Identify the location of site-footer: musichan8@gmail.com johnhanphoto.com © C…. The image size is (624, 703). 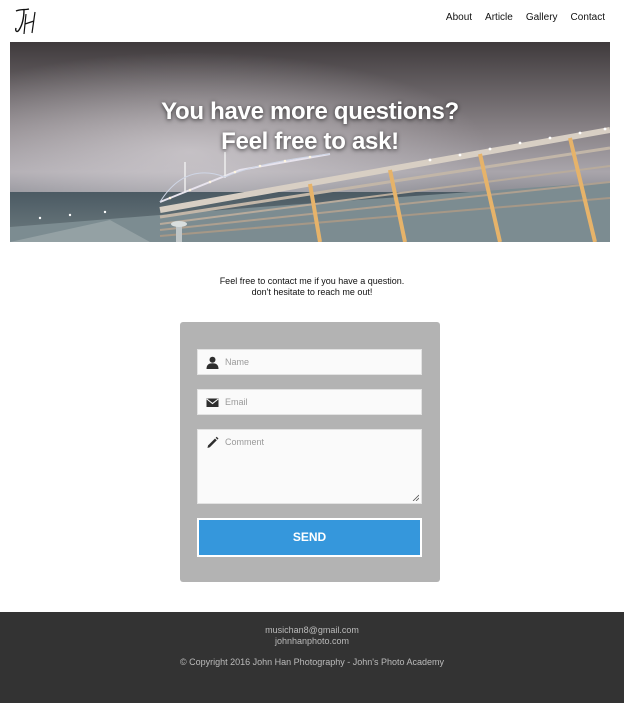
(312, 657).